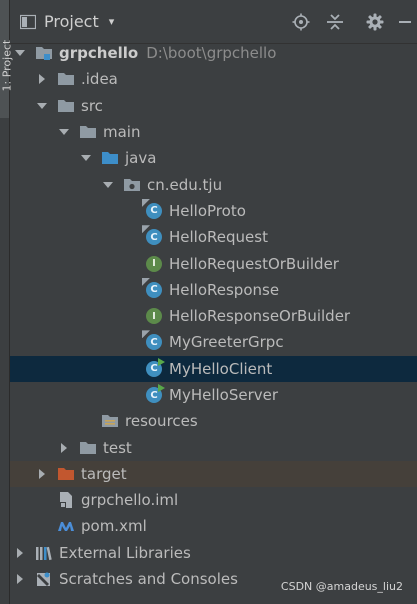  Describe the element at coordinates (71, 21) in the screenshot. I see `panel-title: Project` at that location.